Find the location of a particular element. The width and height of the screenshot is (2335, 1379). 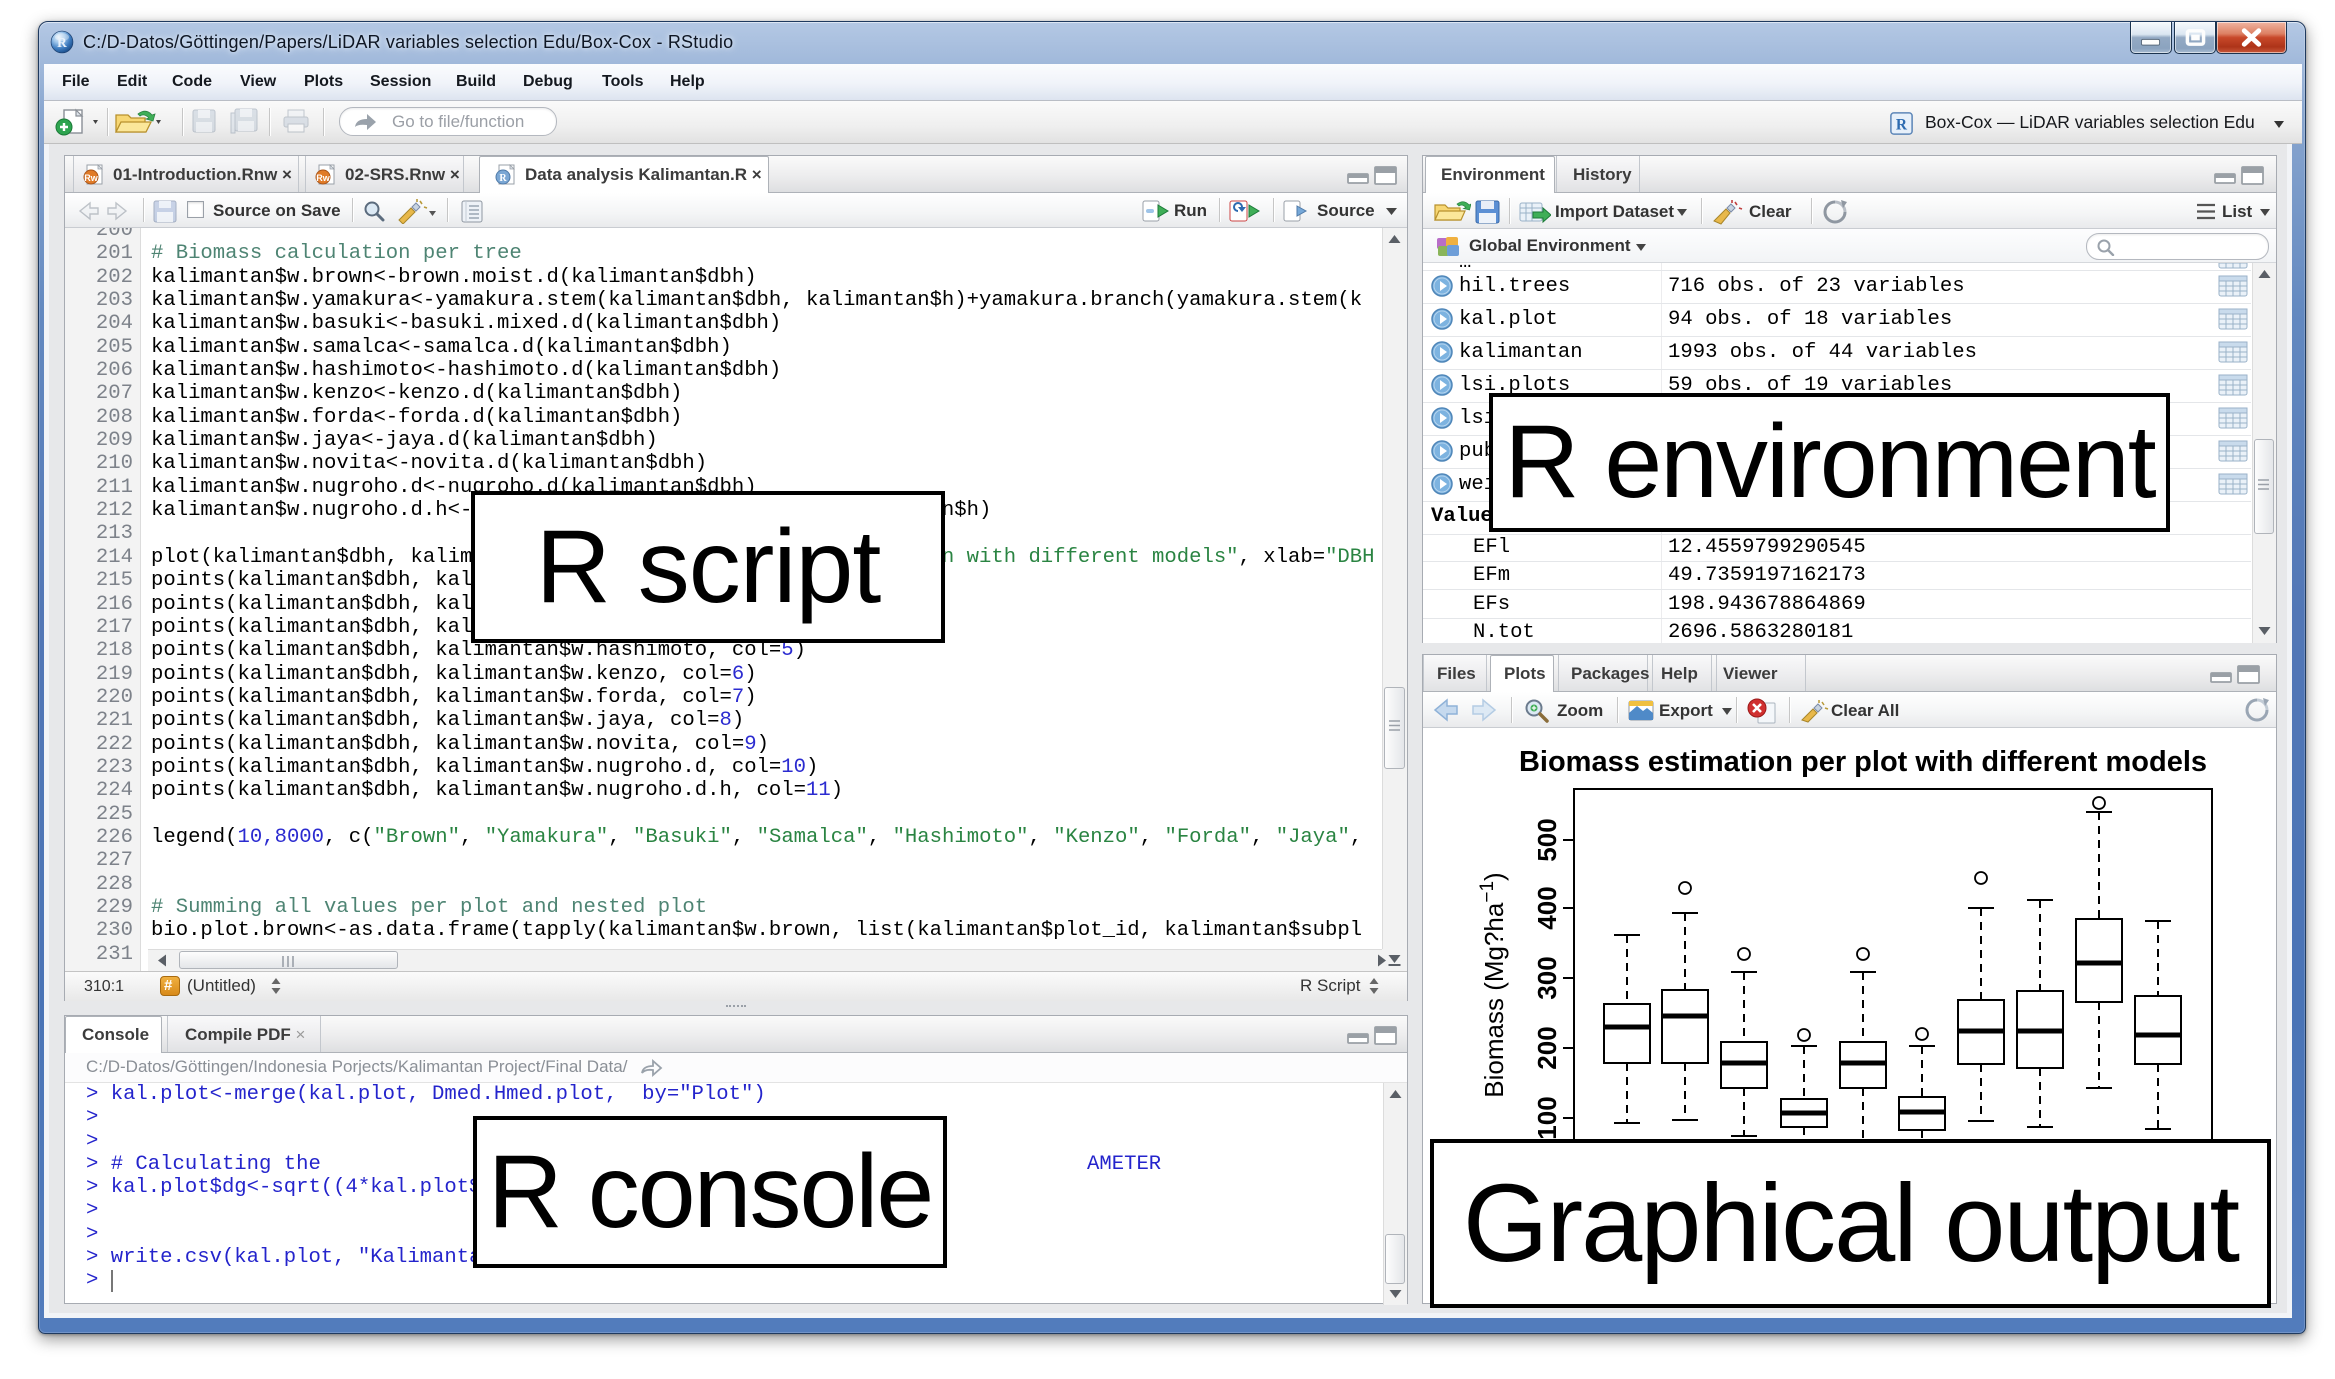

svg-text: 400 is located at coordinates (1547, 907).